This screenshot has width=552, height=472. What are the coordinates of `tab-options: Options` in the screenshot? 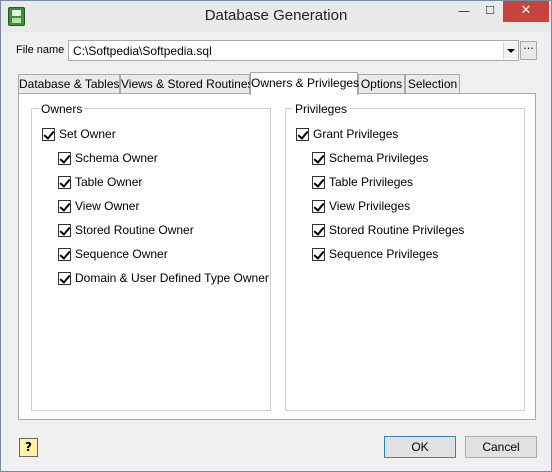 It's located at (381, 84).